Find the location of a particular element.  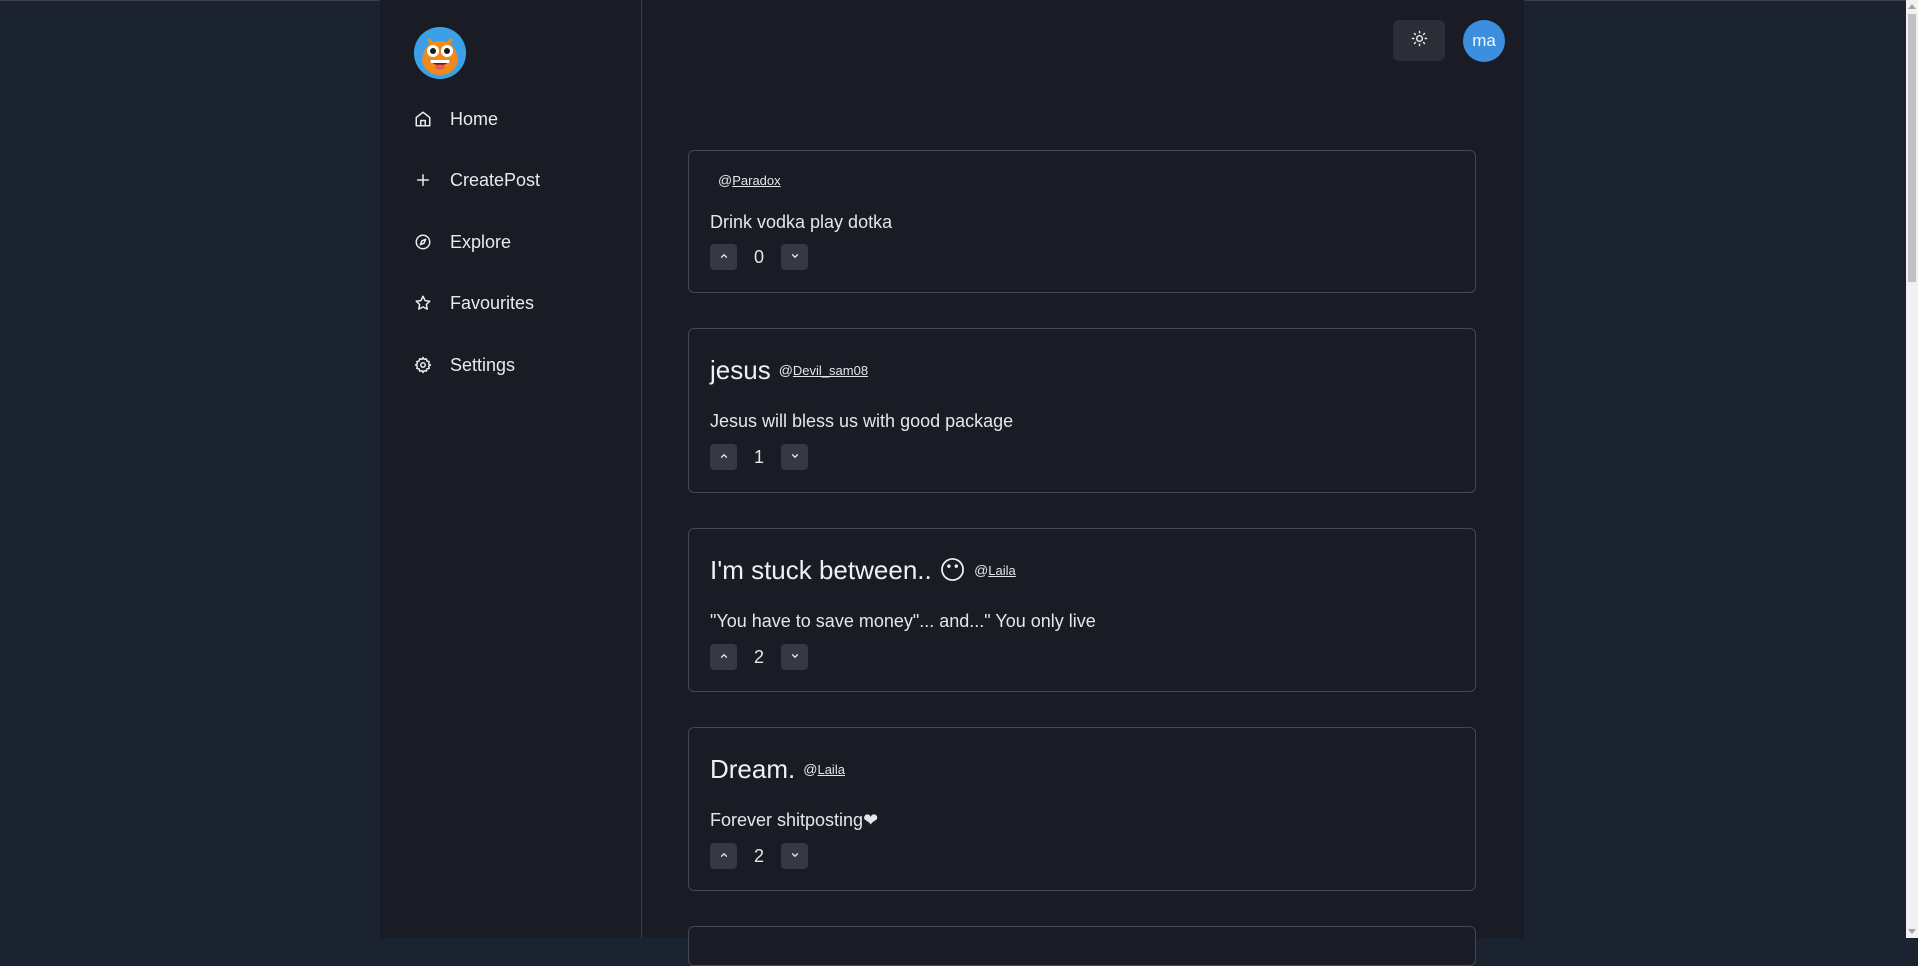

compass-icon is located at coordinates (423, 242).